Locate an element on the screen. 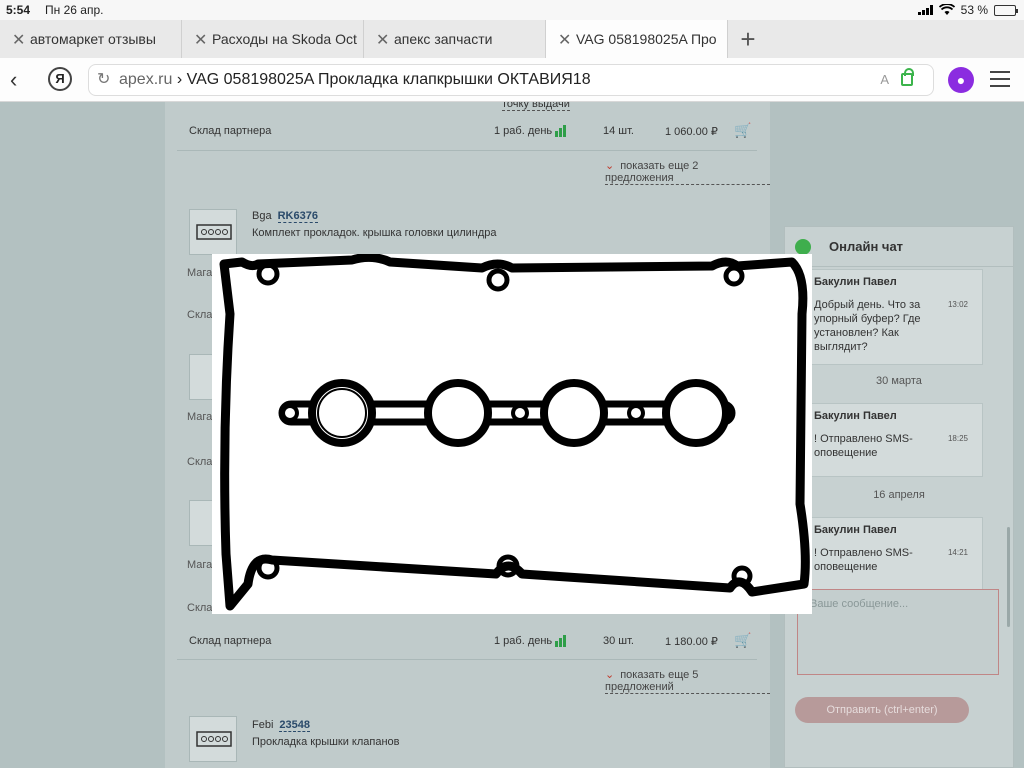 Image resolution: width=1024 pixels, height=768 pixels. show-more-offers-link: ⌄ показать еще 5 предложений is located at coordinates (687, 681).